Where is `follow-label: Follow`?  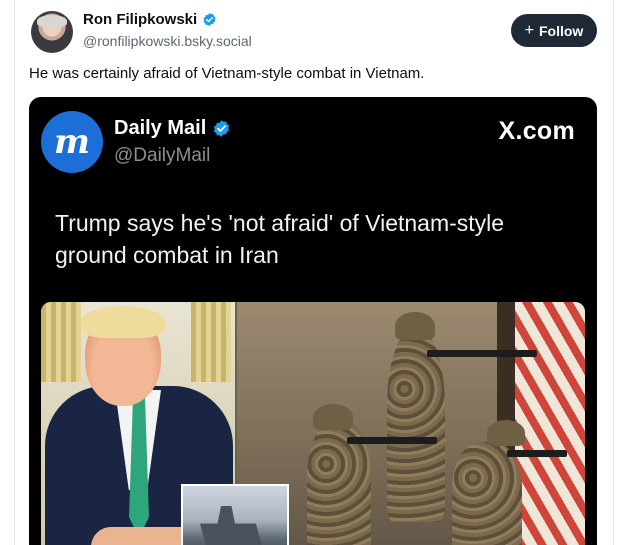
follow-label: Follow is located at coordinates (561, 30).